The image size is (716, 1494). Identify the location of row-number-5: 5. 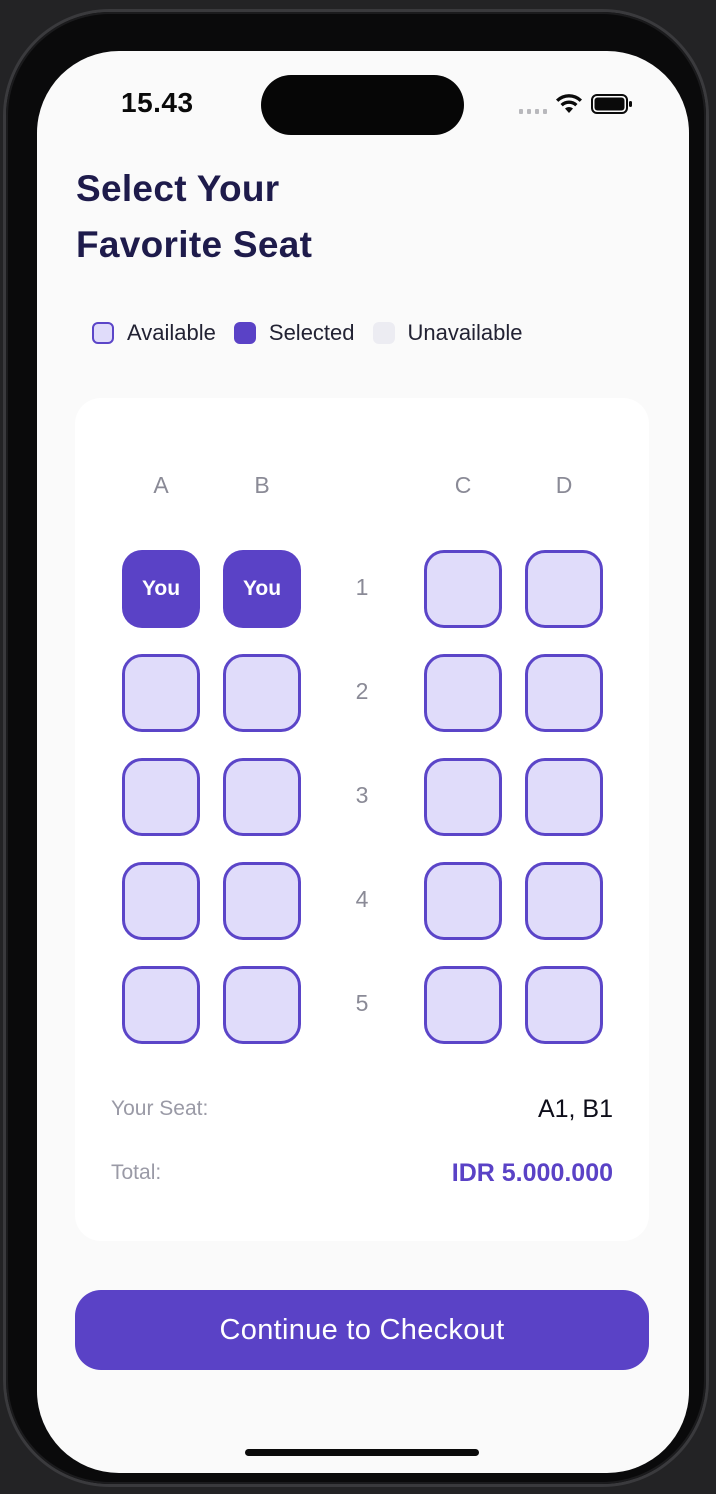
(362, 1003).